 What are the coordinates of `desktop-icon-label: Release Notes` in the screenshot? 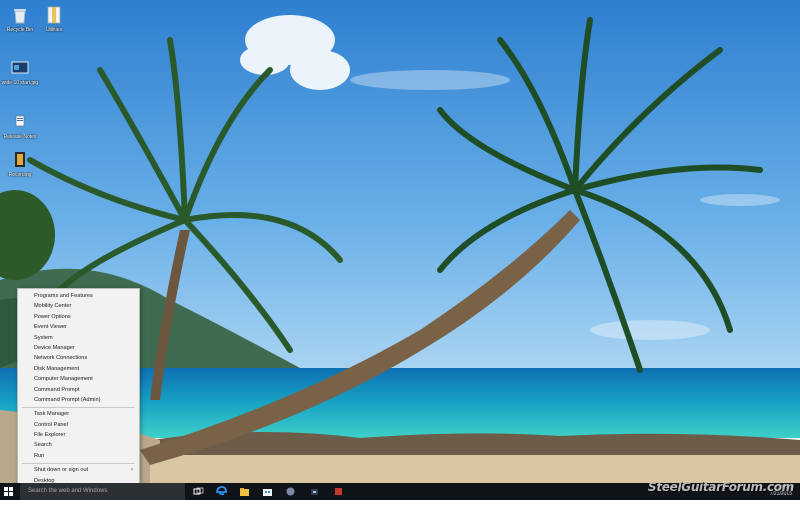 It's located at (20, 137).